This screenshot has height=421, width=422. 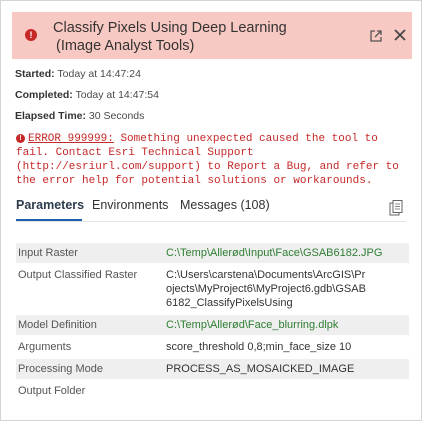 I want to click on tab-environments: Environments, so click(x=130, y=205).